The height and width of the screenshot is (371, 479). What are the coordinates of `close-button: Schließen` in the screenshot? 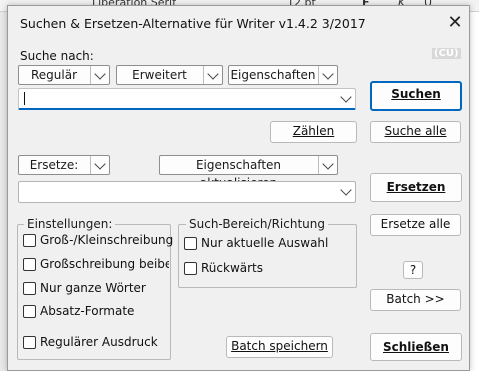 It's located at (416, 347).